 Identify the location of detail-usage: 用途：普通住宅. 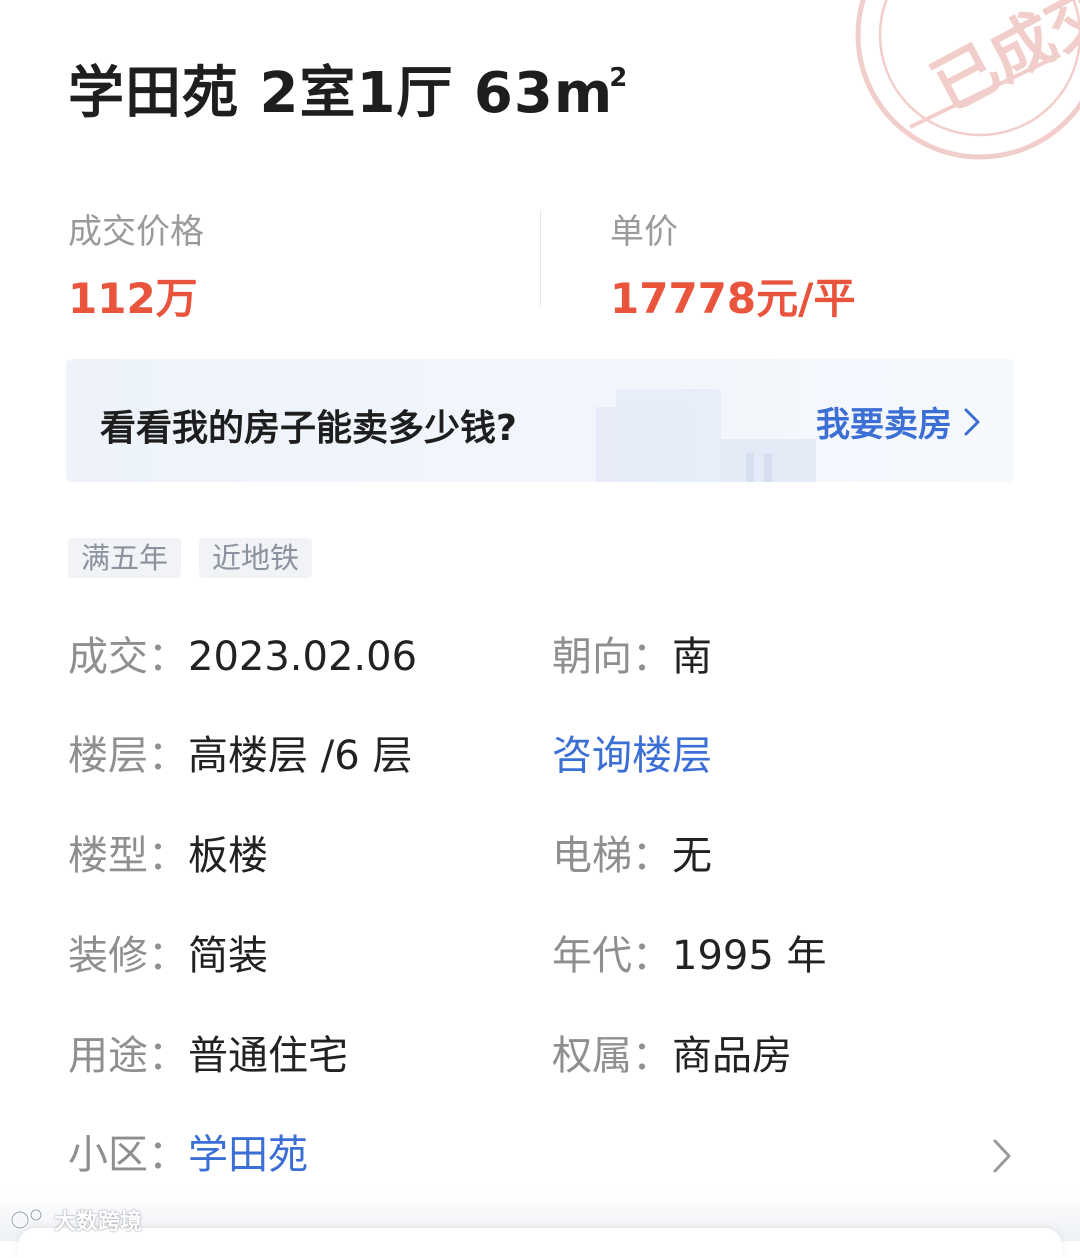
(208, 1056).